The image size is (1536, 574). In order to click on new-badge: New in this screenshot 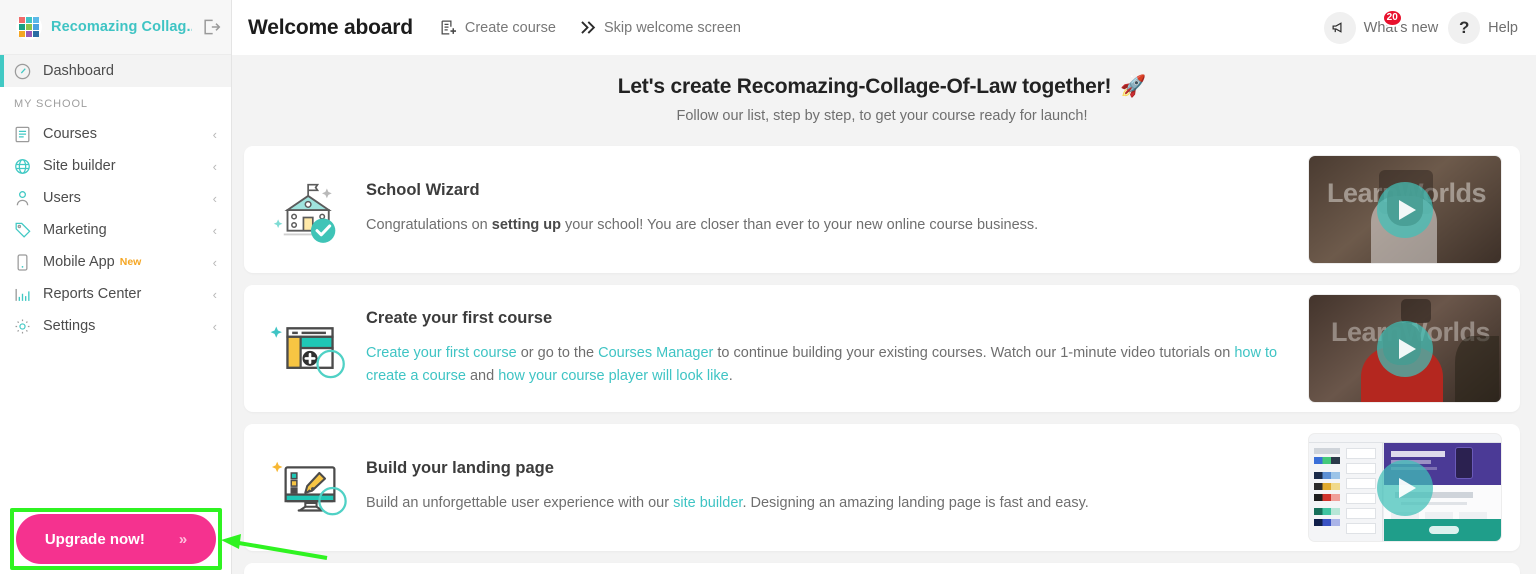, I will do `click(130, 262)`.